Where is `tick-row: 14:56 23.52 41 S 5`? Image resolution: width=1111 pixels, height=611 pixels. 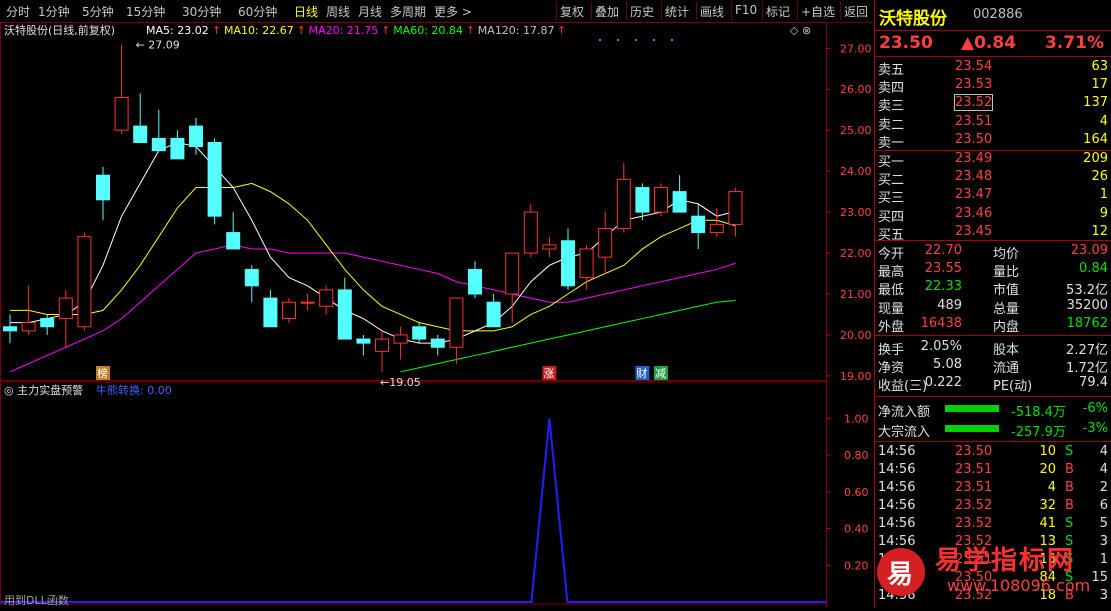 tick-row: 14:56 23.52 41 S 5 is located at coordinates (993, 524).